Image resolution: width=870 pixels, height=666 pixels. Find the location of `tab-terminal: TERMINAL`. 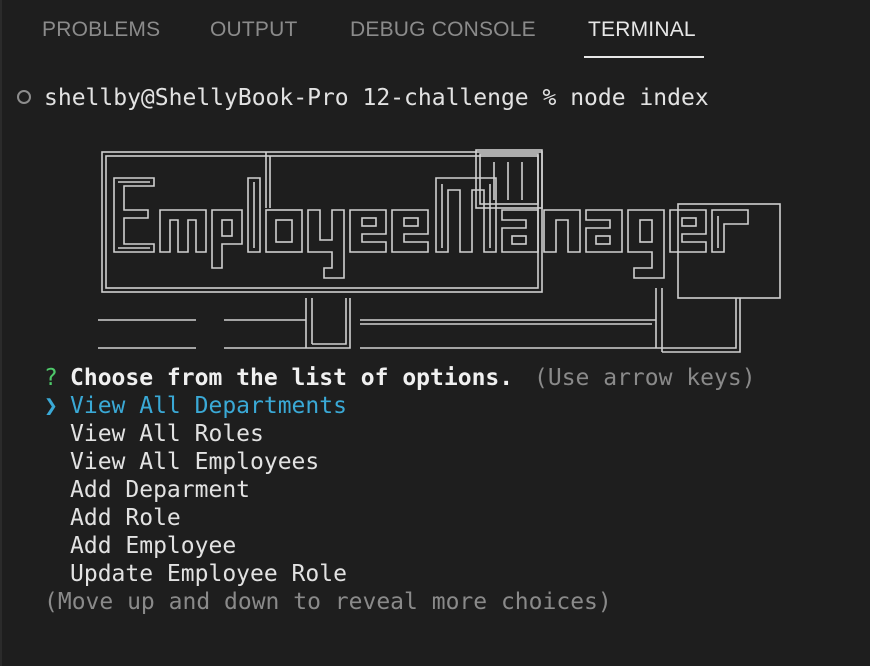

tab-terminal: TERMINAL is located at coordinates (642, 30).